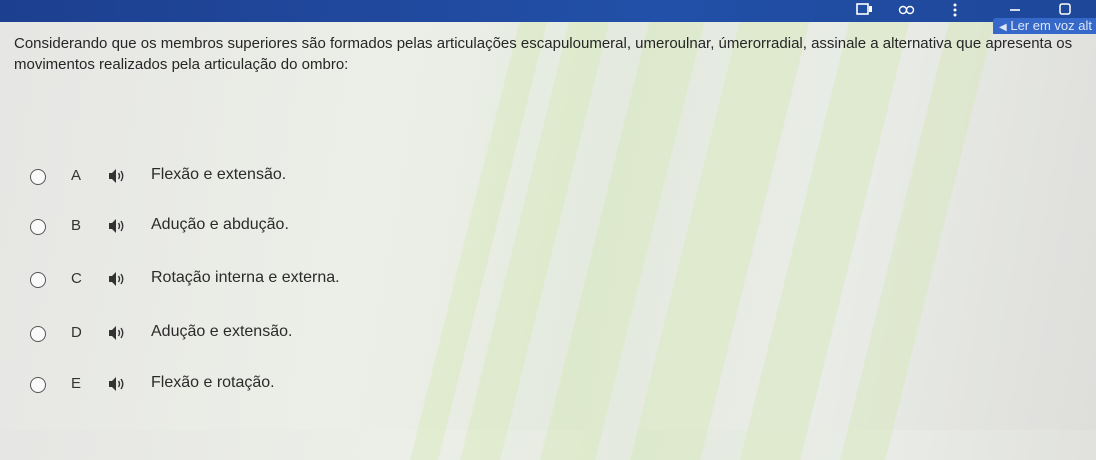  Describe the element at coordinates (324, 335) in the screenshot. I see `option-d: D Adução e extensão.` at that location.